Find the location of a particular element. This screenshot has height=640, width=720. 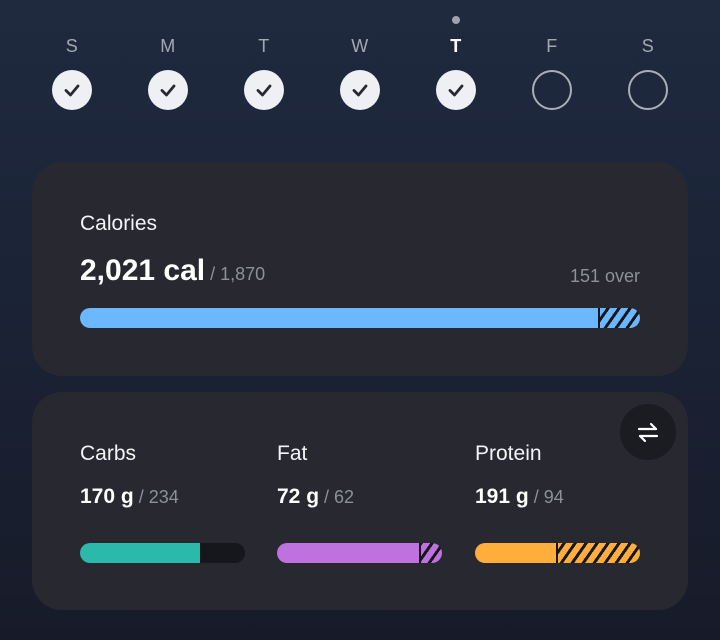

calories-bar-fill is located at coordinates (339, 318).